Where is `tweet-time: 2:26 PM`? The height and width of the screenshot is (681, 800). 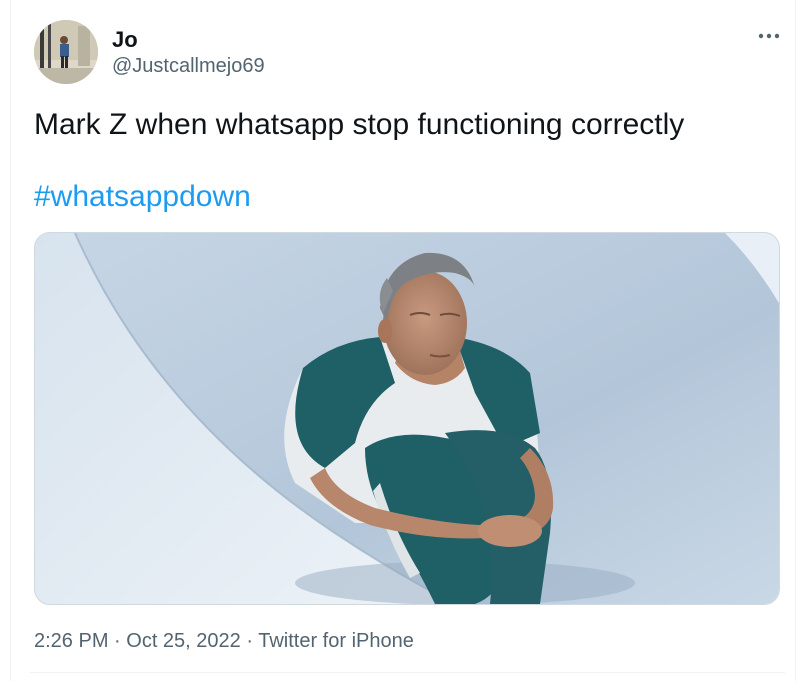
tweet-time: 2:26 PM is located at coordinates (71, 641).